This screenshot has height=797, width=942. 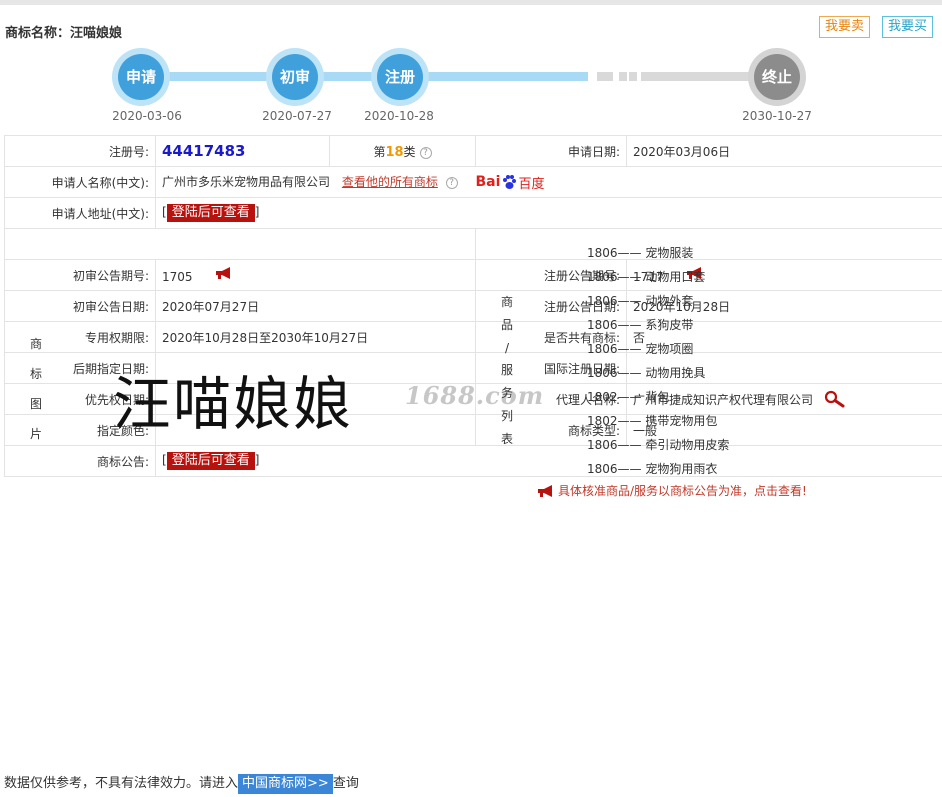 What do you see at coordinates (548, 182) in the screenshot?
I see `applicant-cell: 广州市多乐米宠物用品有限公司 查看他的所有商标 ? Bai 百度` at bounding box center [548, 182].